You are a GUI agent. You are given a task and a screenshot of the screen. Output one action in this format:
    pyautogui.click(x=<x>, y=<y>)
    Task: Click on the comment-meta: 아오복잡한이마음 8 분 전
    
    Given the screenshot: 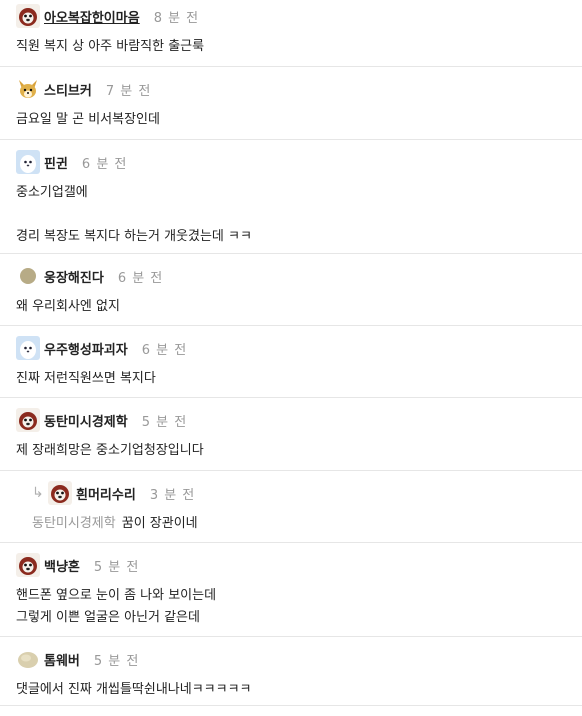 What is the action you would take?
    pyautogui.click(x=299, y=16)
    